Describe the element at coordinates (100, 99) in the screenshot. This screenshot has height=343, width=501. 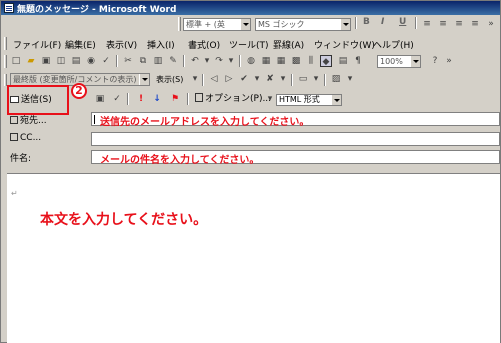
I see `address-book-icon: ▣` at that location.